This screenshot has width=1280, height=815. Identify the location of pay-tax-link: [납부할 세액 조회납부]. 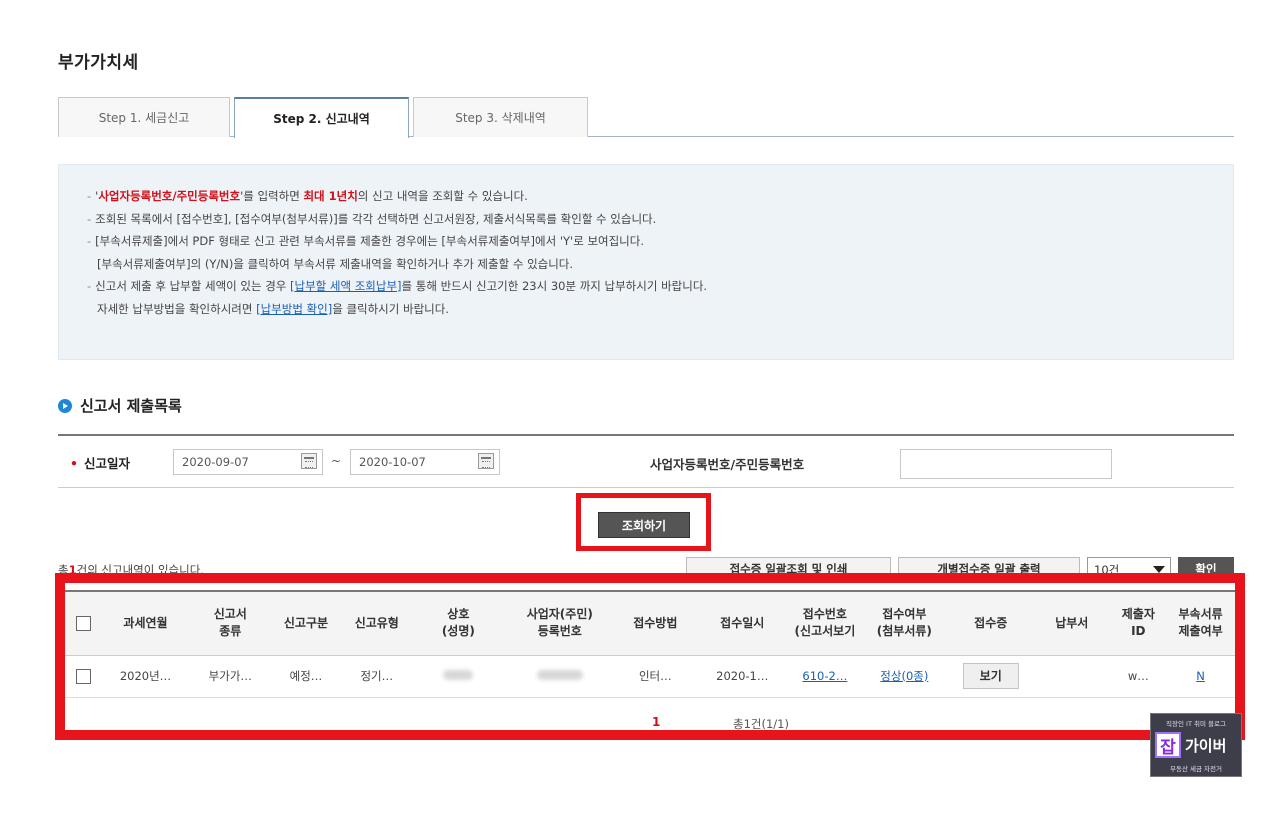
(346, 286).